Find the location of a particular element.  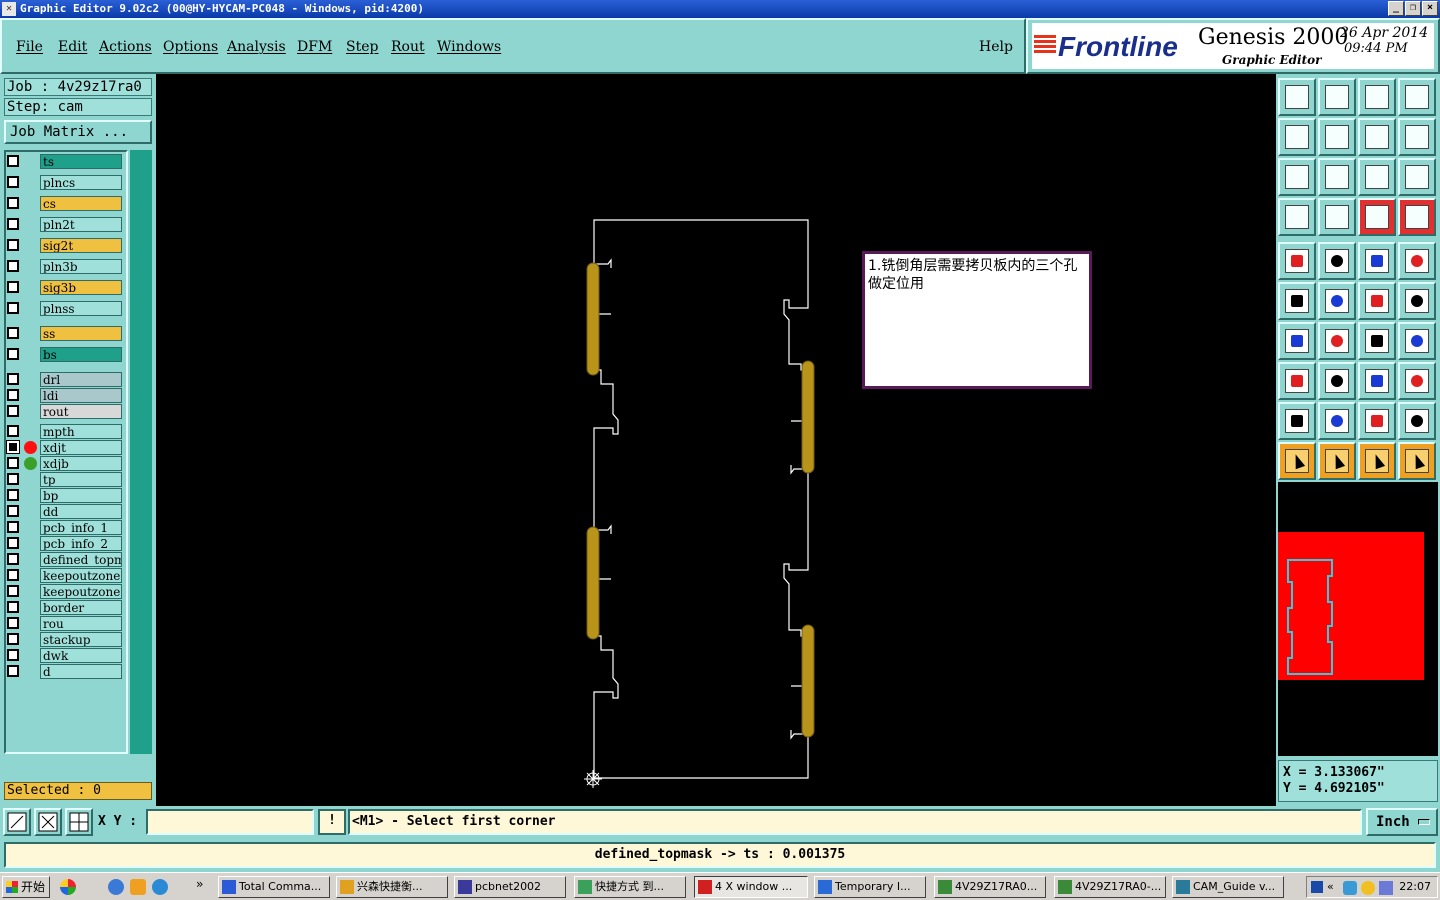

layer-row: sig3b is located at coordinates (64, 287).